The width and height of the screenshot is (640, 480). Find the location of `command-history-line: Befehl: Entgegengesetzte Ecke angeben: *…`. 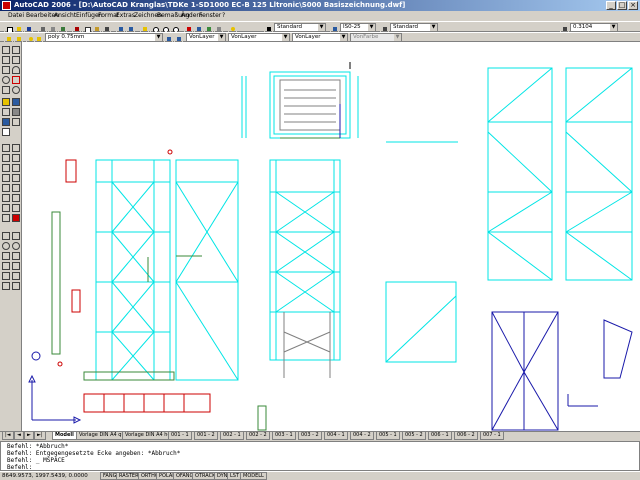

command-history-line: Befehl: Entgegengesetzte Ecke angeben: *… is located at coordinates (94, 453).